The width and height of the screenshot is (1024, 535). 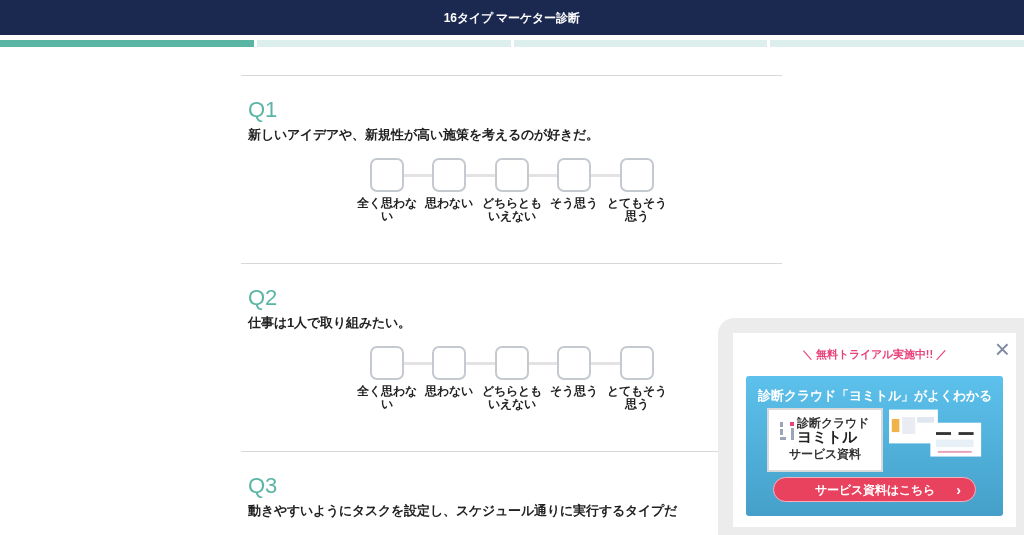 I want to click on promo-headline: ＼ 無料トライアル実施中!! ／, so click(x=874, y=354).